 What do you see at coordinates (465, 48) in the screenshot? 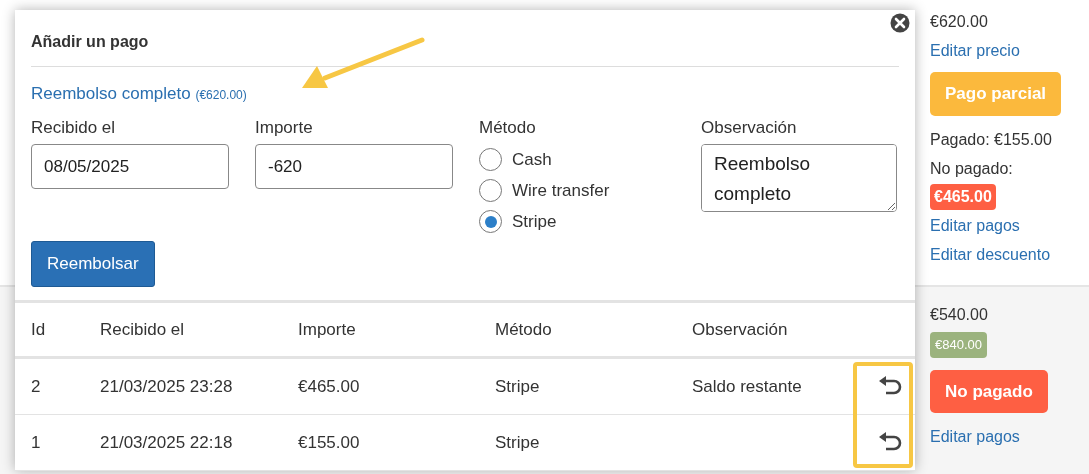
I see `dialog-title: Añadir un pago` at bounding box center [465, 48].